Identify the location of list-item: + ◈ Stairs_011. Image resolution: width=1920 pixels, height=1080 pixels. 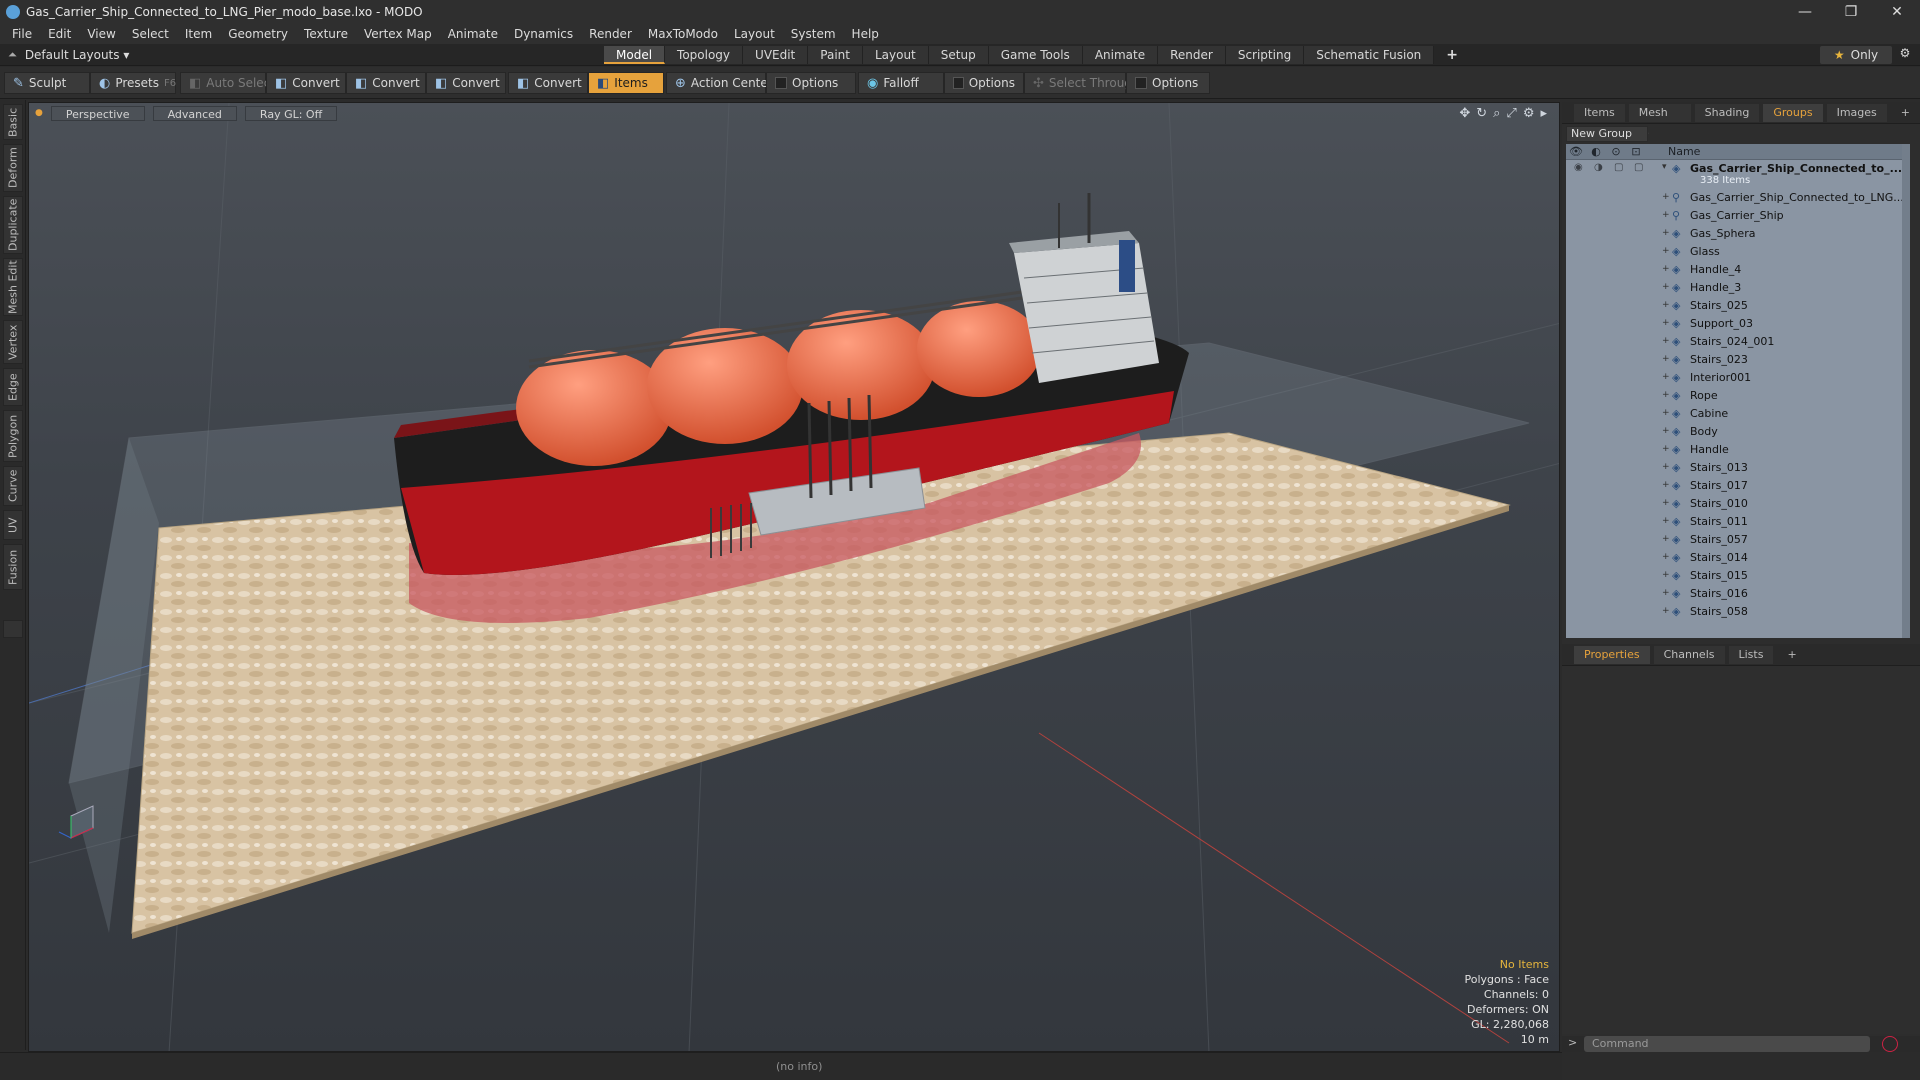
(1738, 521).